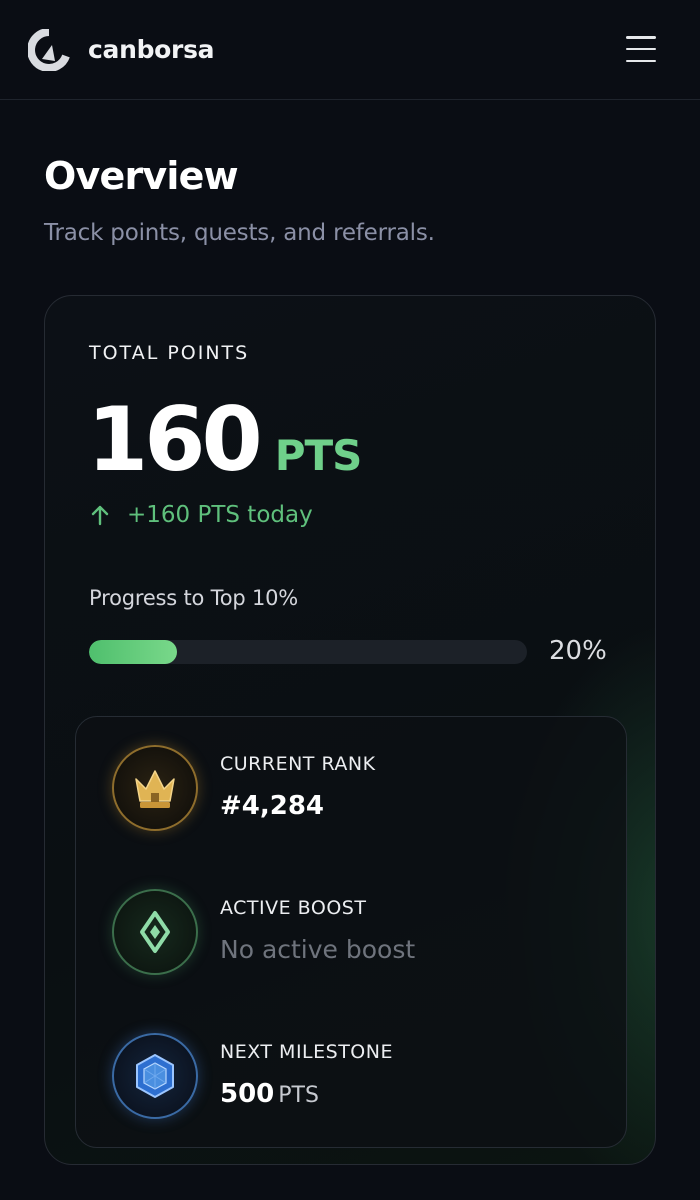  I want to click on progress-bar-fill, so click(133, 652).